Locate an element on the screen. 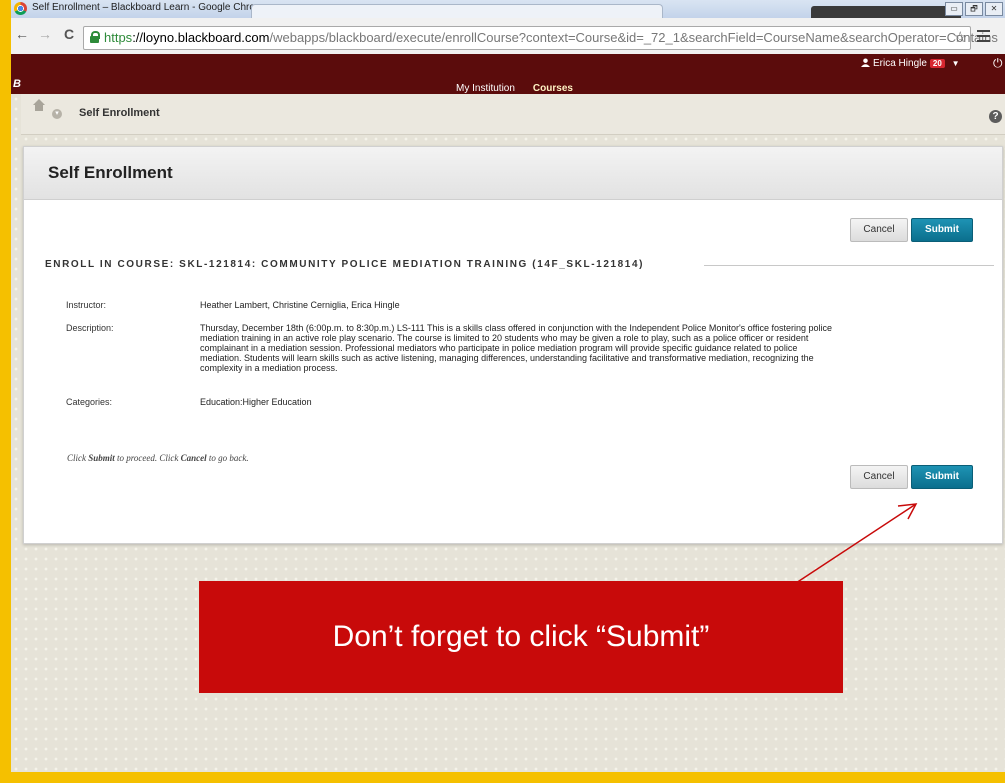  categories-label: Categories: is located at coordinates (89, 402).